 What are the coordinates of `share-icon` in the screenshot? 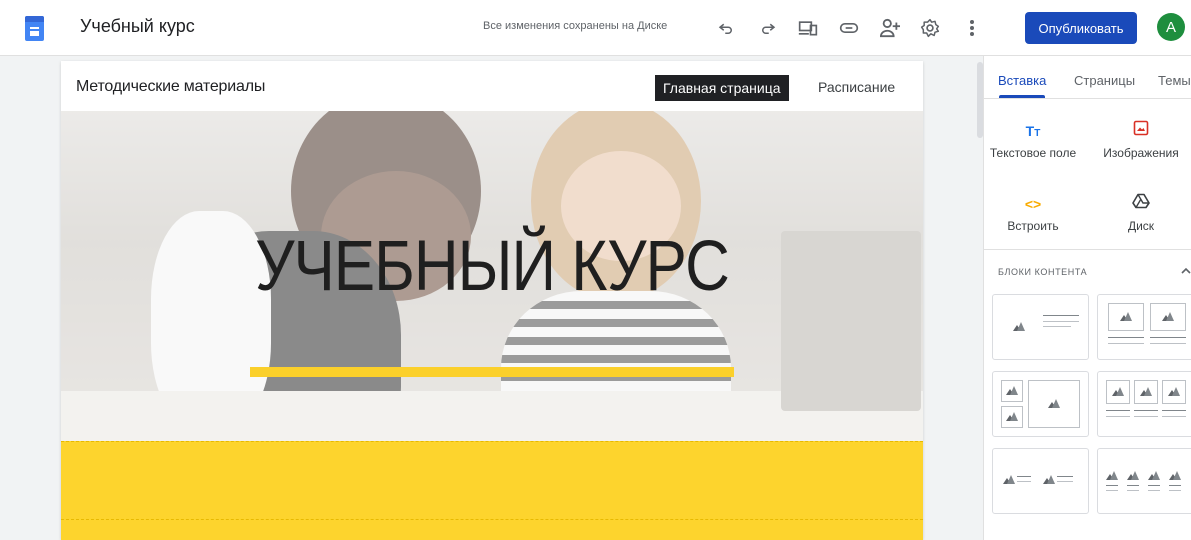 It's located at (890, 28).